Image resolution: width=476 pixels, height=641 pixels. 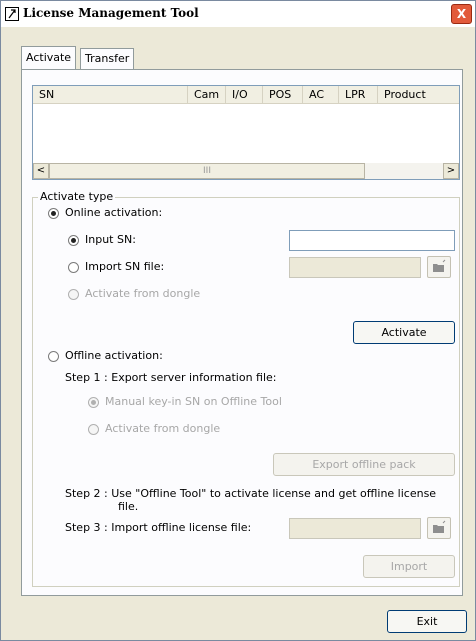 What do you see at coordinates (49, 57) in the screenshot?
I see `tab-activate: Activate` at bounding box center [49, 57].